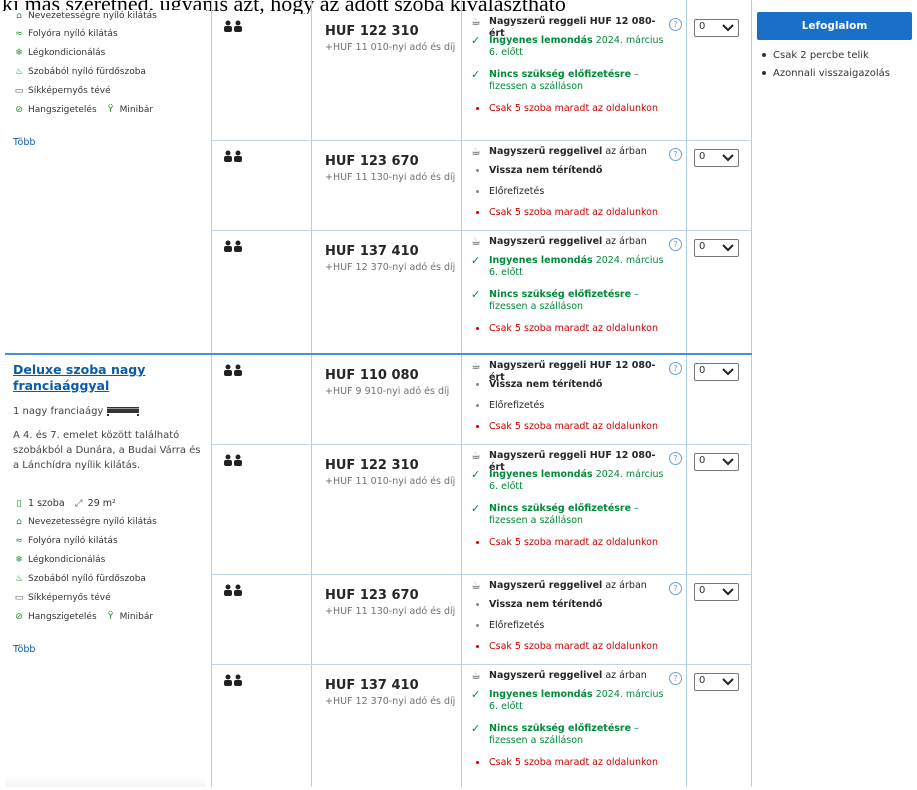  Describe the element at coordinates (559, 151) in the screenshot. I see `meal-info: ☕ Nagyszerű reggelivel az árban` at that location.